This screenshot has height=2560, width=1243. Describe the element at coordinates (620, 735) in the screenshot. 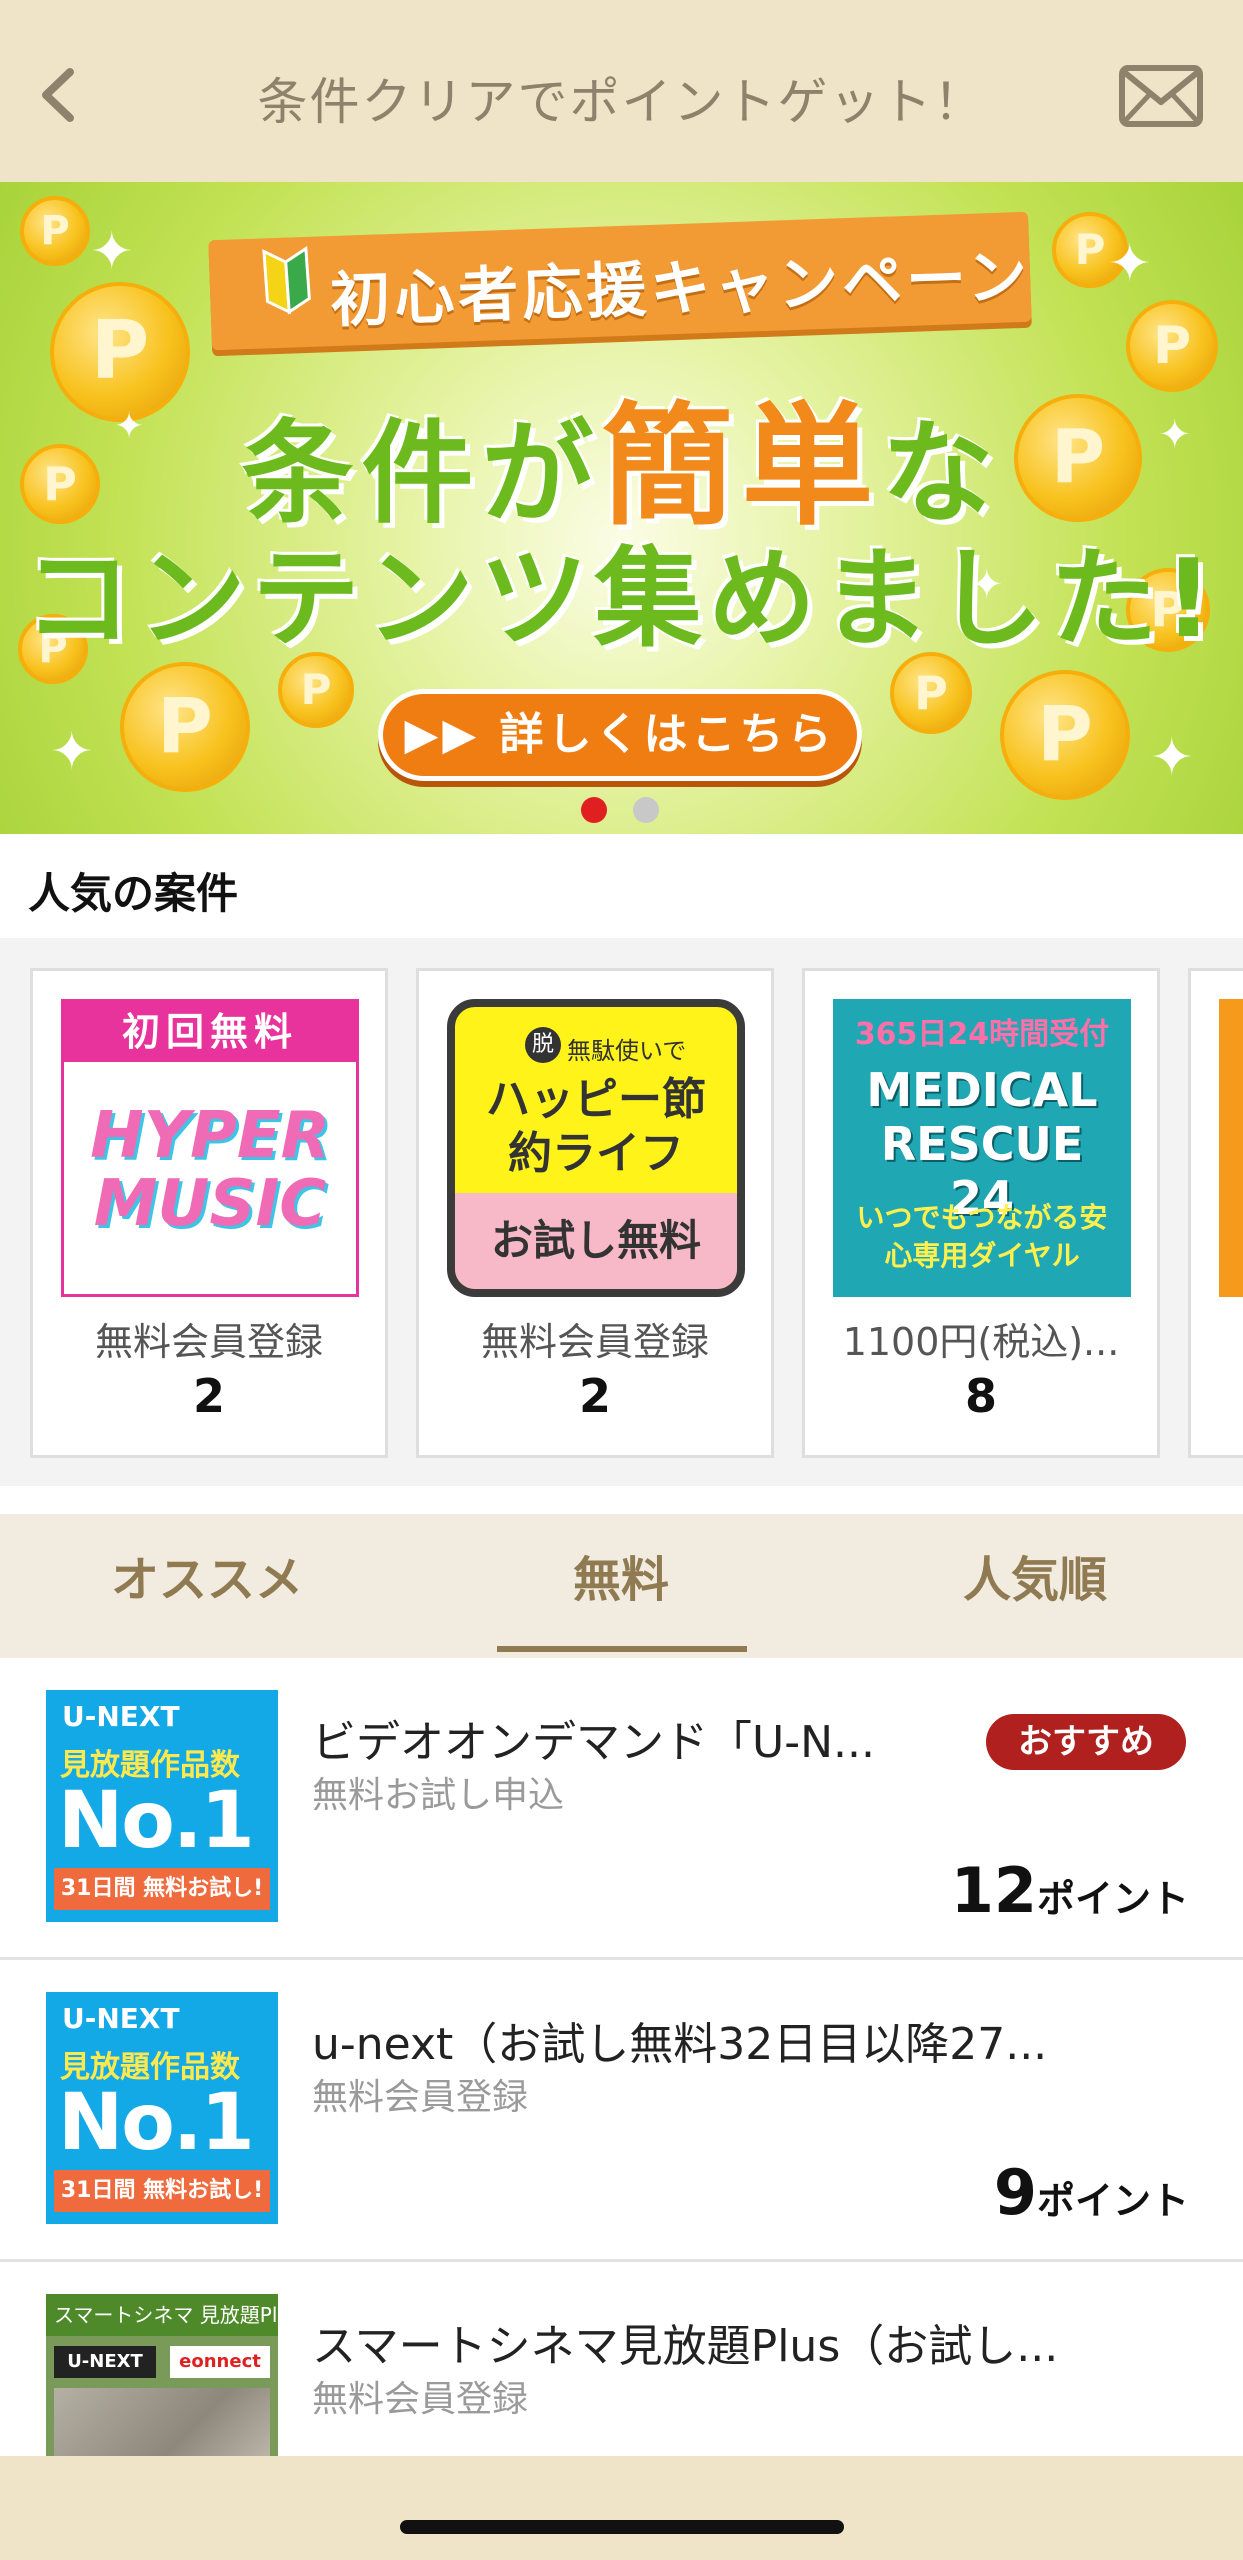

I see `banner-details-button: ▶▶ 詳しくはこちら` at that location.